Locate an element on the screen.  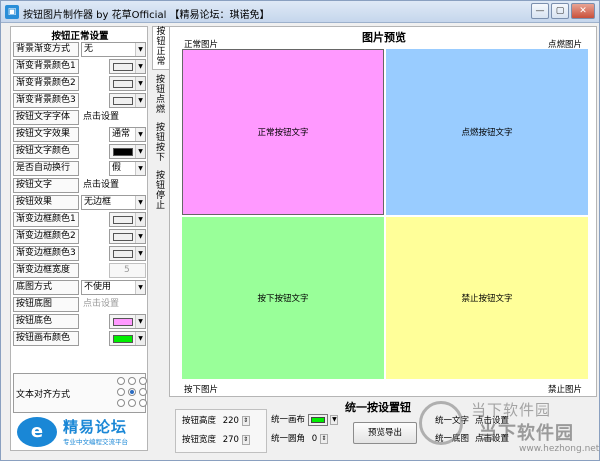
watermark-url: www.hezhong.net is located at coordinates (559, 449).